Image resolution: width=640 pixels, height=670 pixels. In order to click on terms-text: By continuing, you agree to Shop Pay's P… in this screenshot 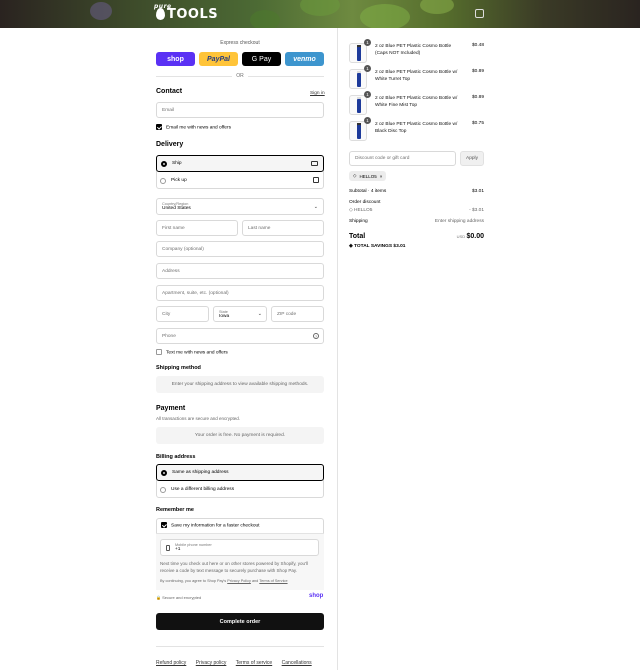, I will do `click(224, 581)`.